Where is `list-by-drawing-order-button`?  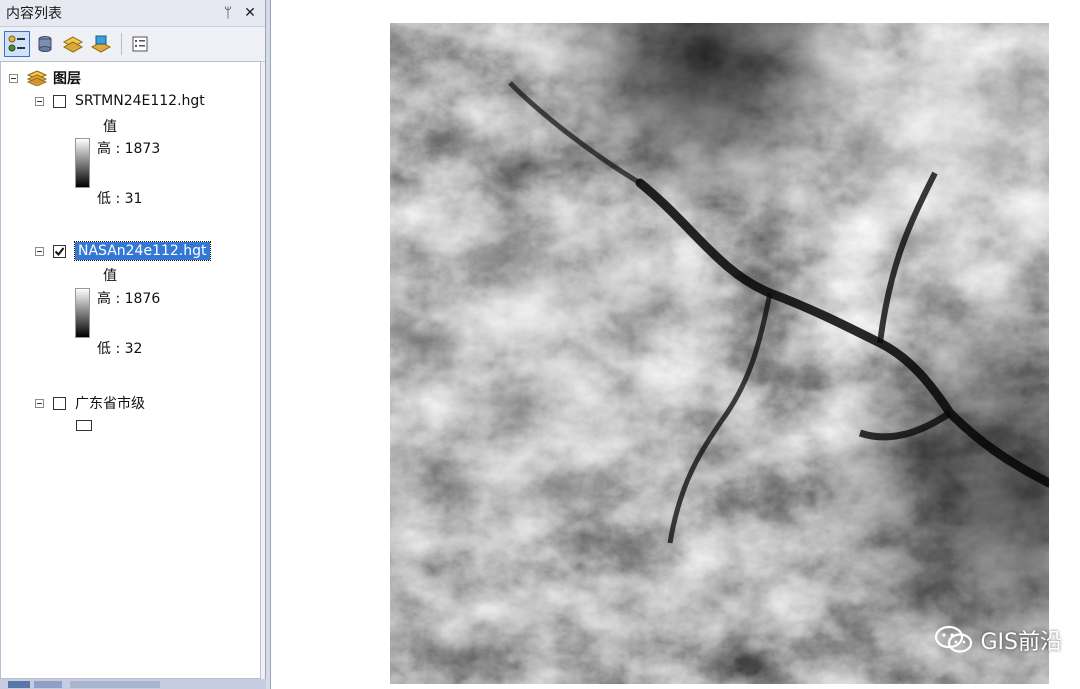
list-by-drawing-order-button is located at coordinates (17, 44).